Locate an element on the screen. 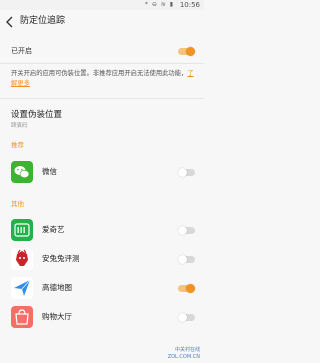 This screenshot has width=320, height=363. app-name: 微信 is located at coordinates (49, 171).